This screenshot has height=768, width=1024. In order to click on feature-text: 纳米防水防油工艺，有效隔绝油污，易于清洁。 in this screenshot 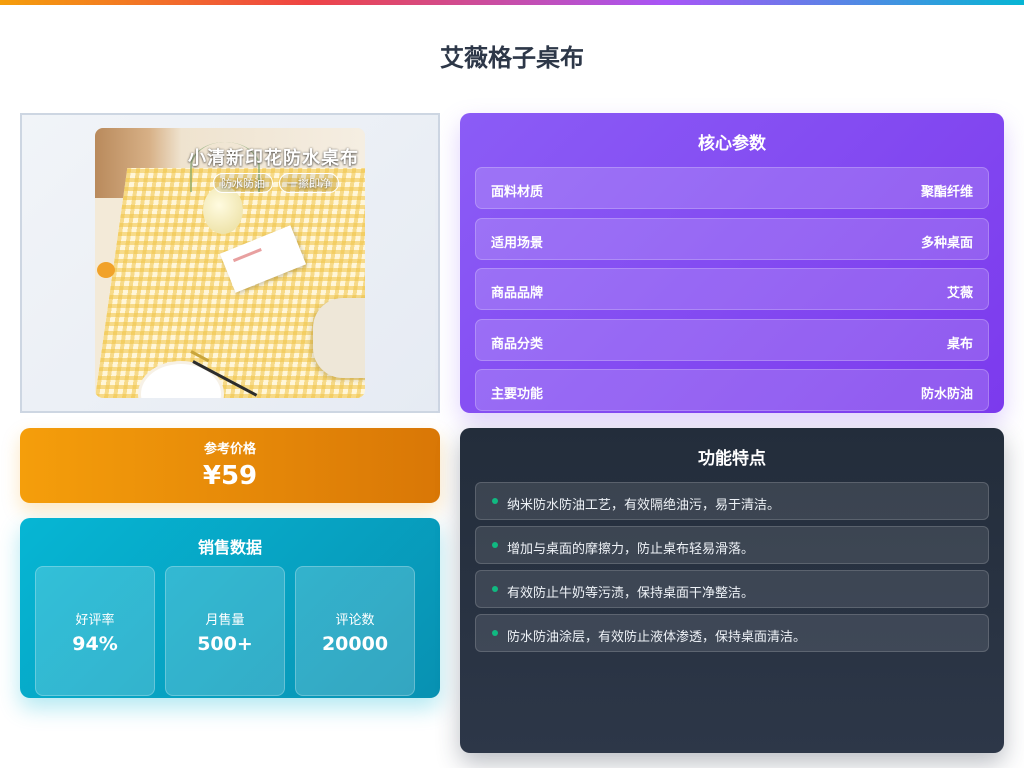, I will do `click(644, 505)`.